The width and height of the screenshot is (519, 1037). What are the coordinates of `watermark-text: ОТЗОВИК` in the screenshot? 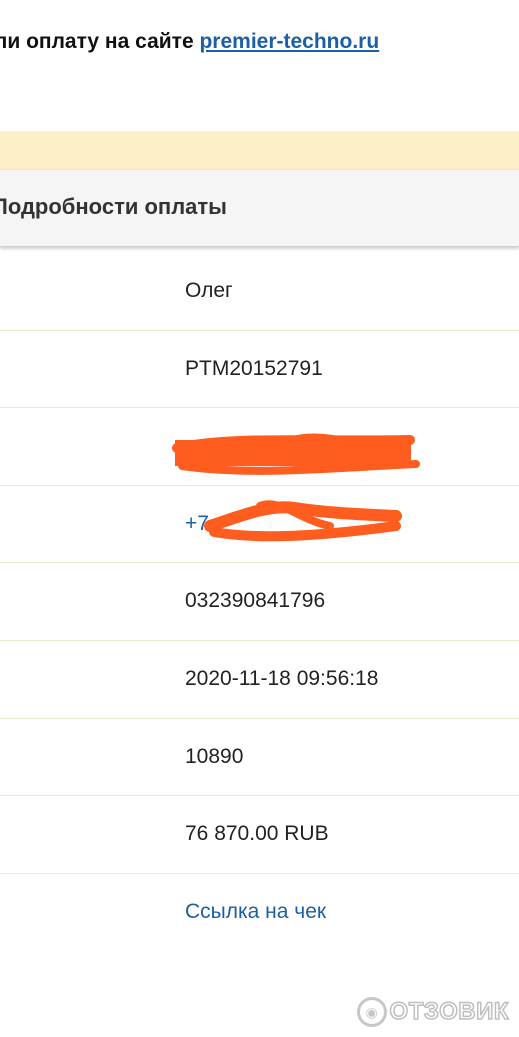 It's located at (449, 1011).